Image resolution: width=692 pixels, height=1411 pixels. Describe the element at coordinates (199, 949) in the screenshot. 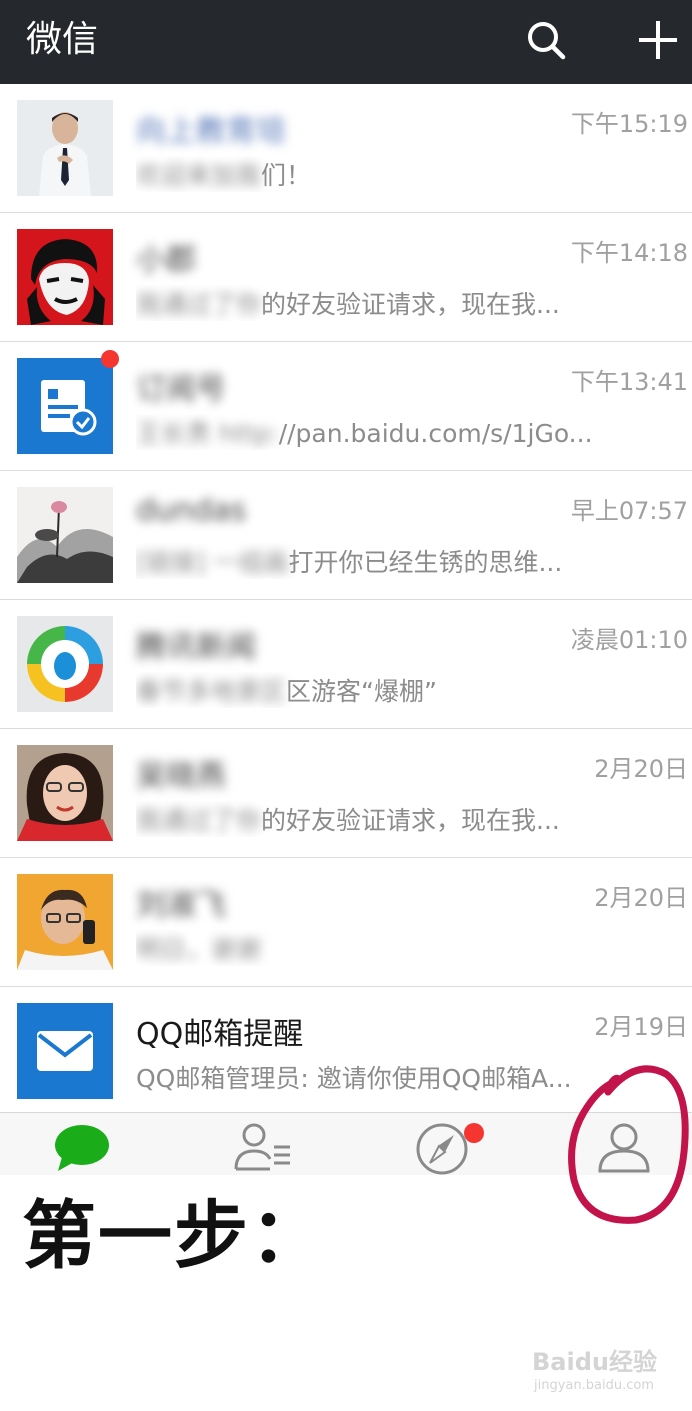

I see `preview-hidden: 明日，谢谢` at that location.